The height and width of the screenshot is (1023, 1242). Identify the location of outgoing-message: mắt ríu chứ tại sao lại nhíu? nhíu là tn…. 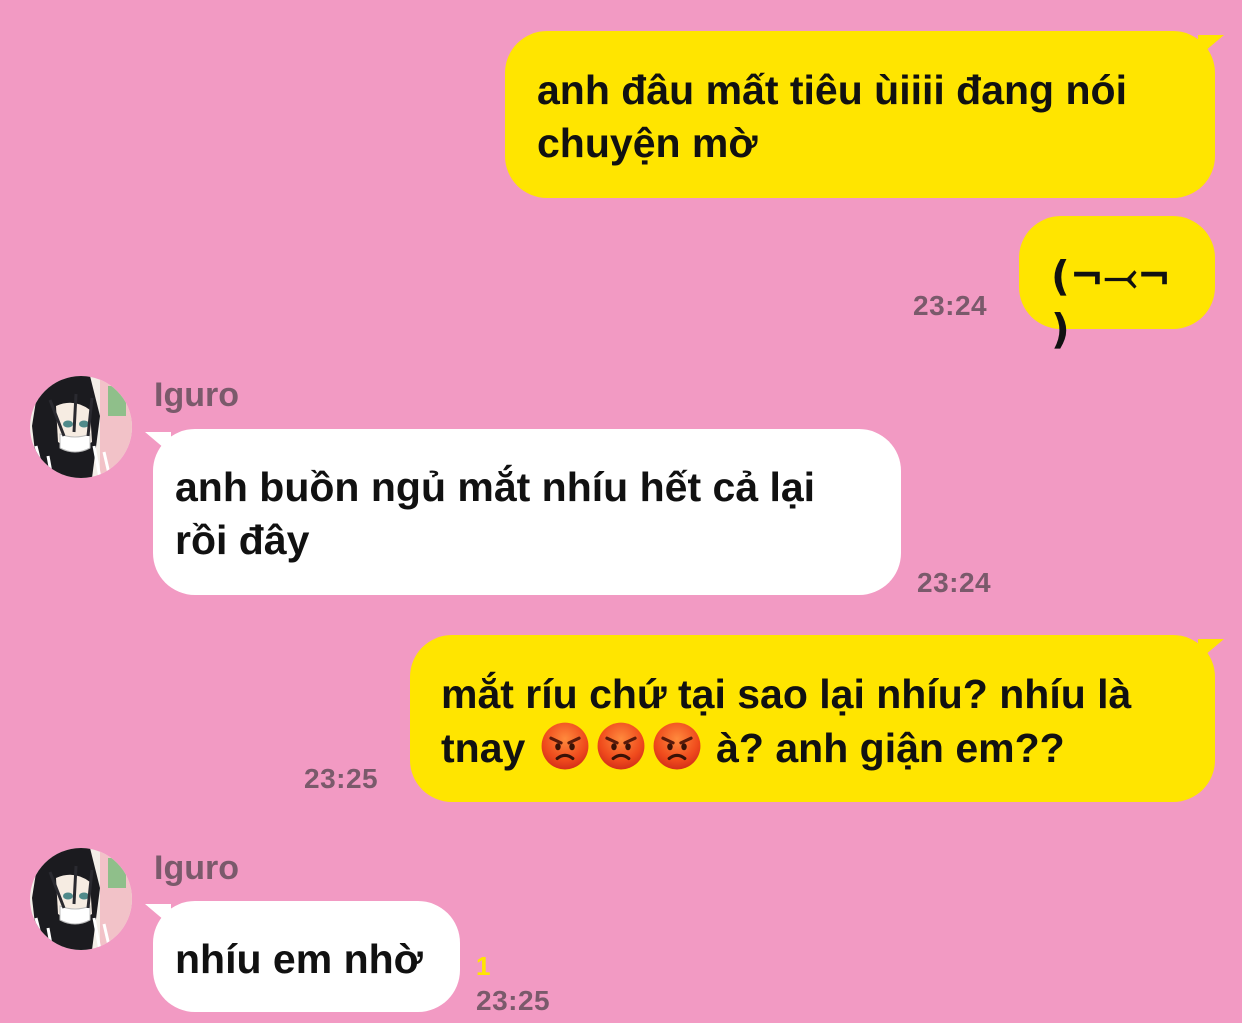
(812, 718).